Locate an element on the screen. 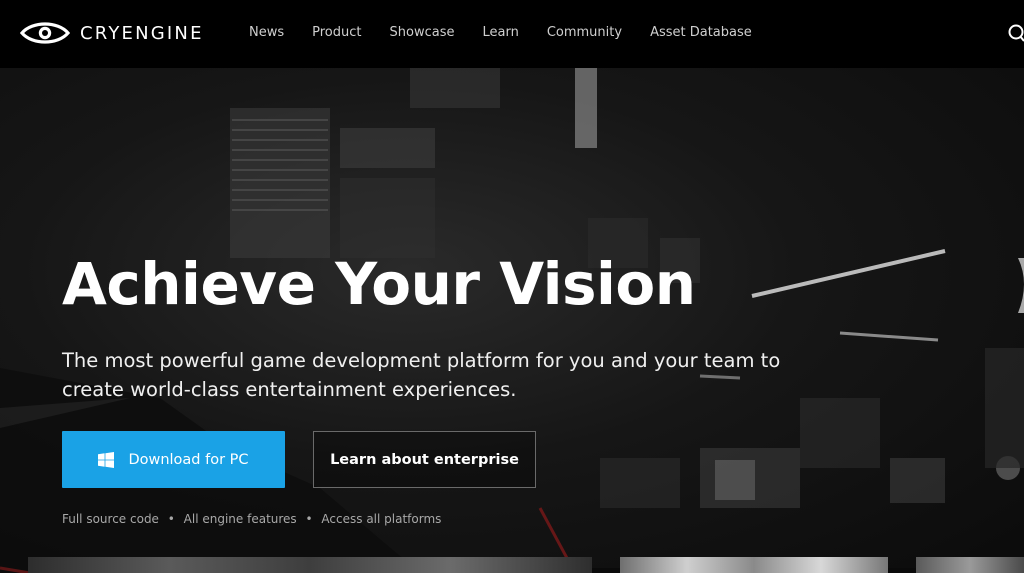 The image size is (1024, 573). windows-icon is located at coordinates (106, 459).